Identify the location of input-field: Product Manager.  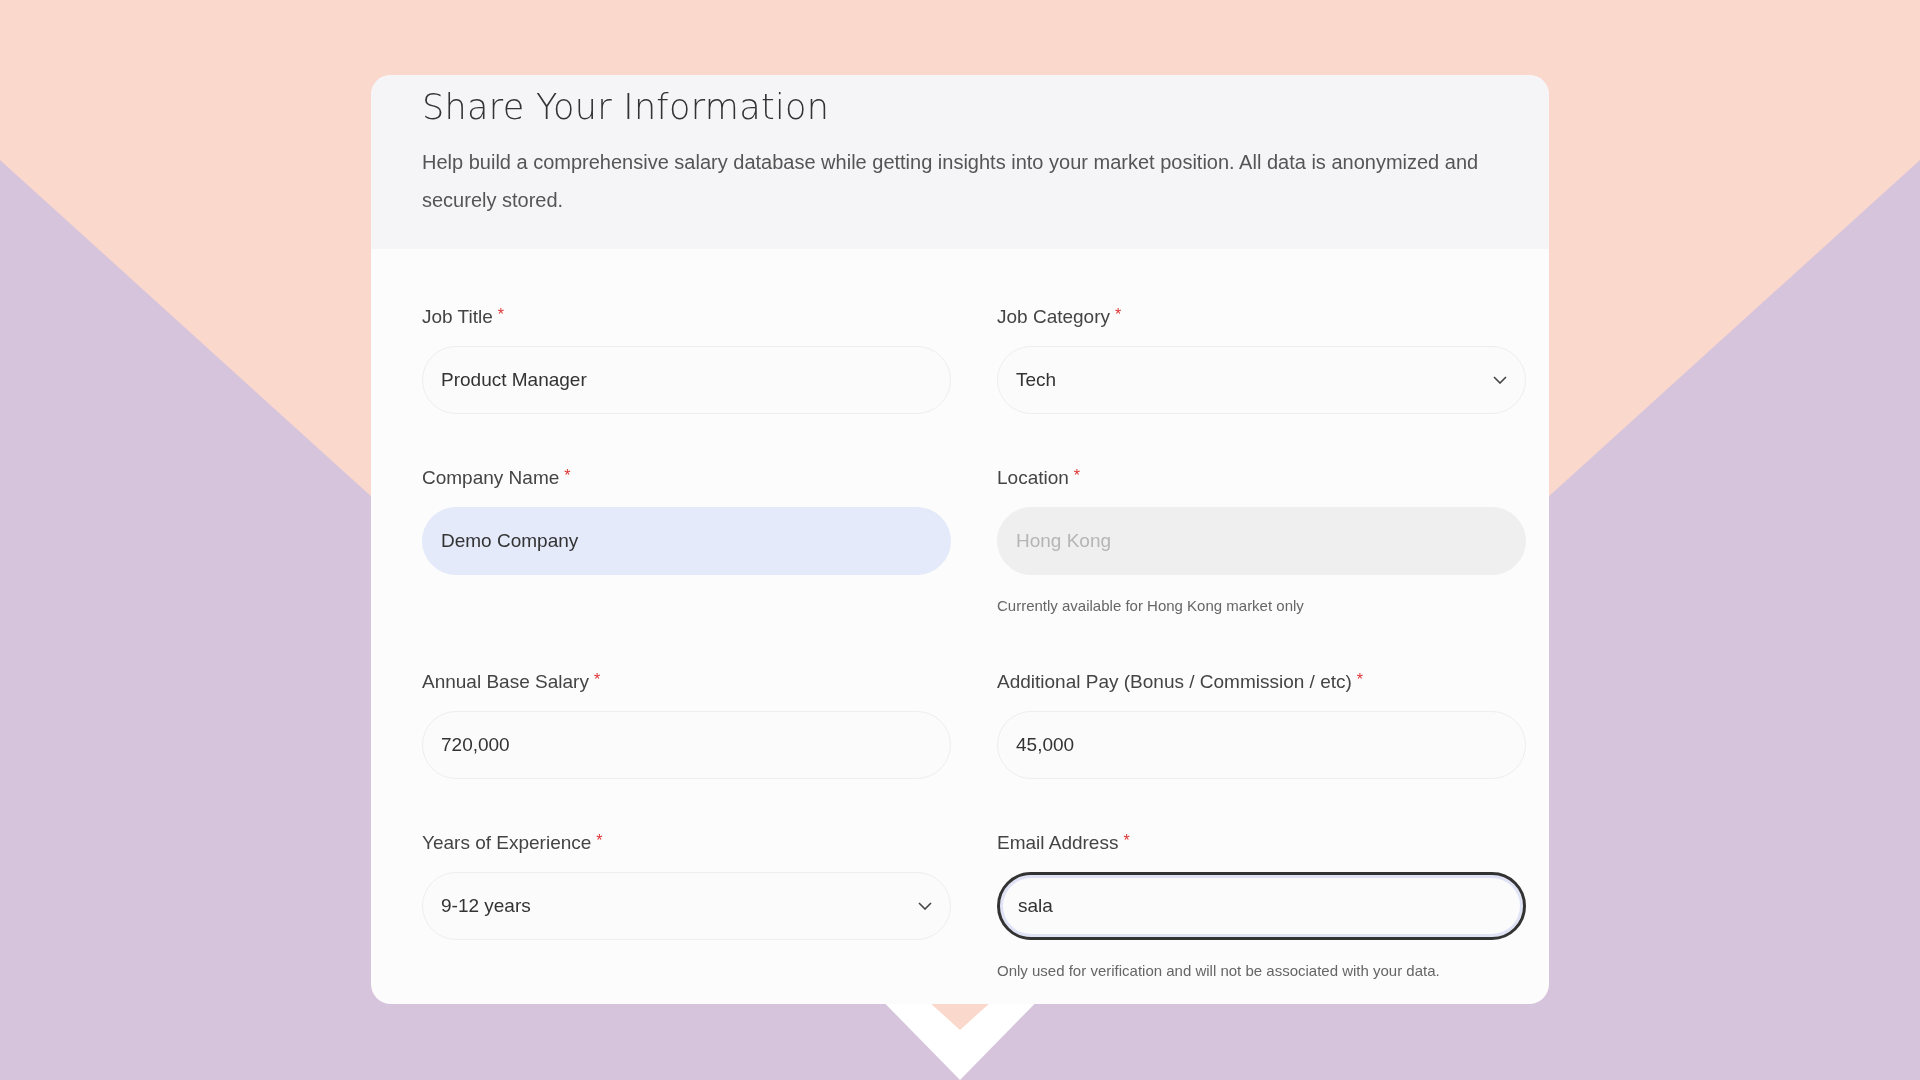
(686, 380).